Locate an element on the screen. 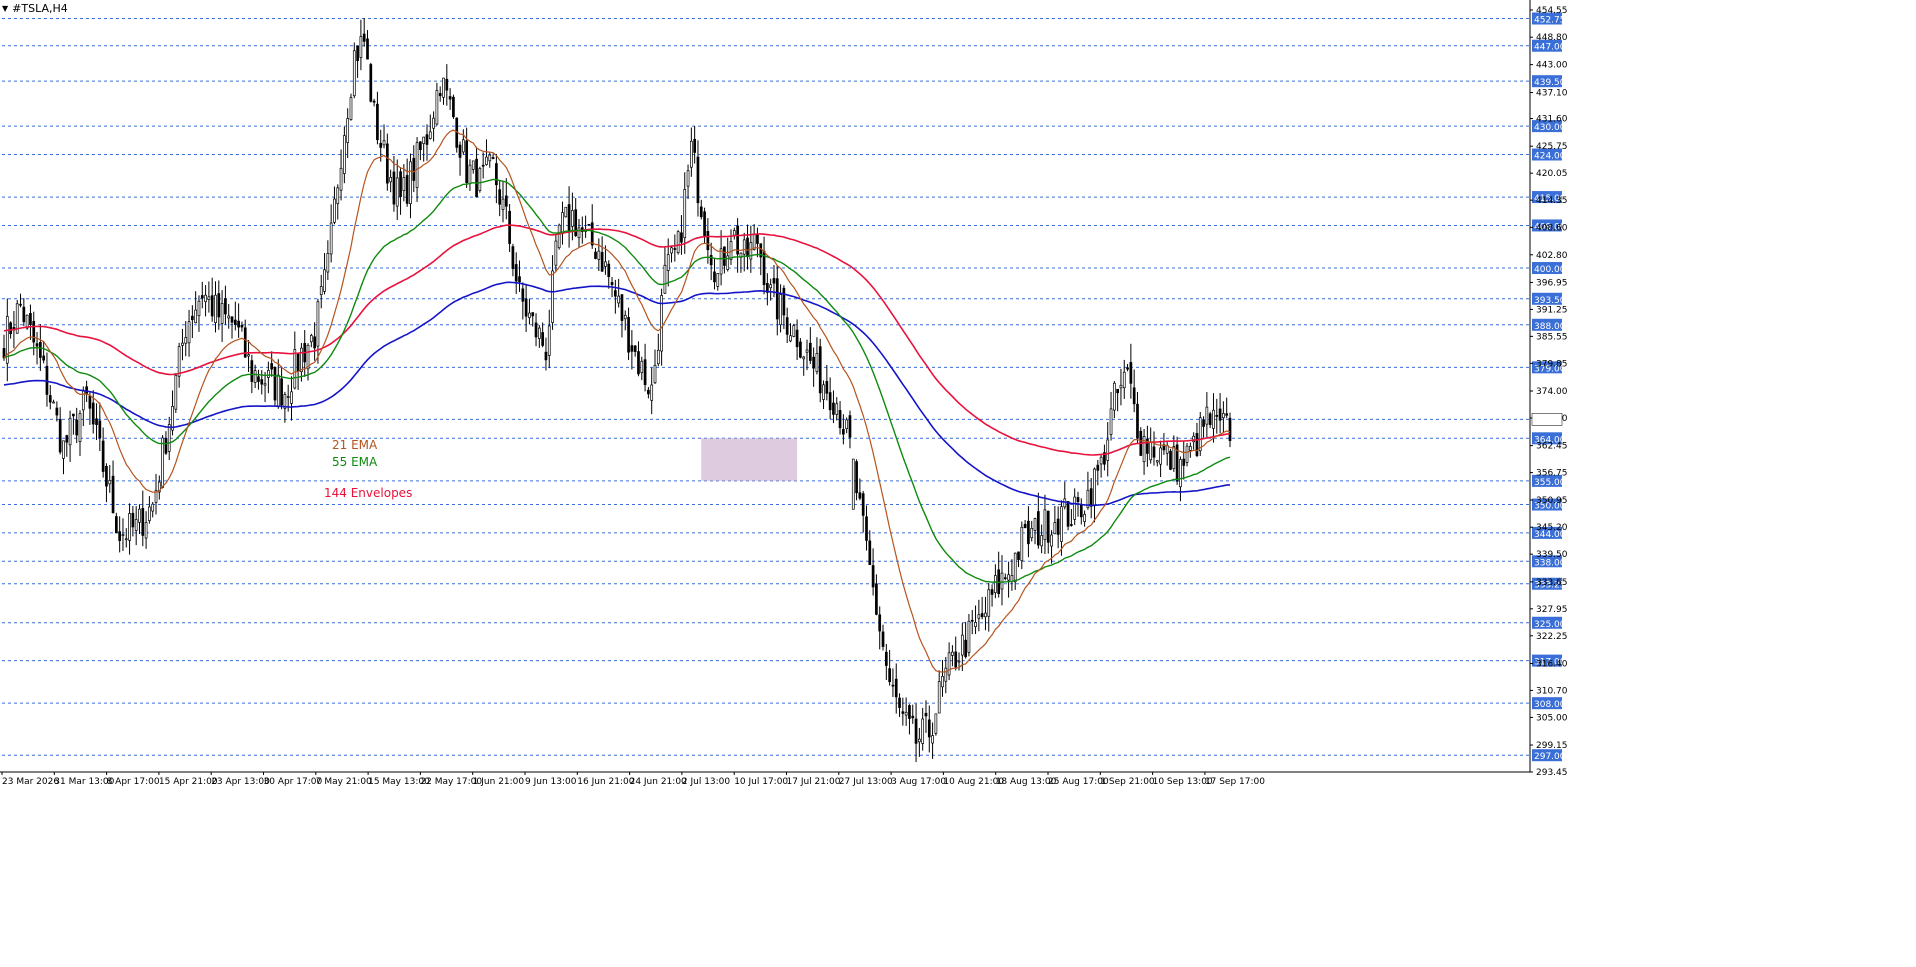 The width and height of the screenshot is (1916, 967). y-tick-label: 443.00 is located at coordinates (1552, 66).